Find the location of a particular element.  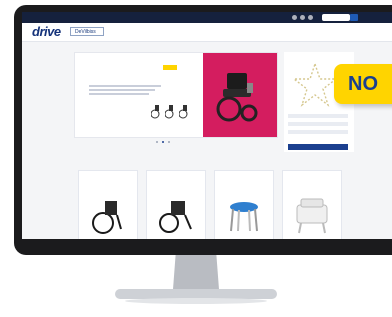

login-button is located at coordinates (318, 147).